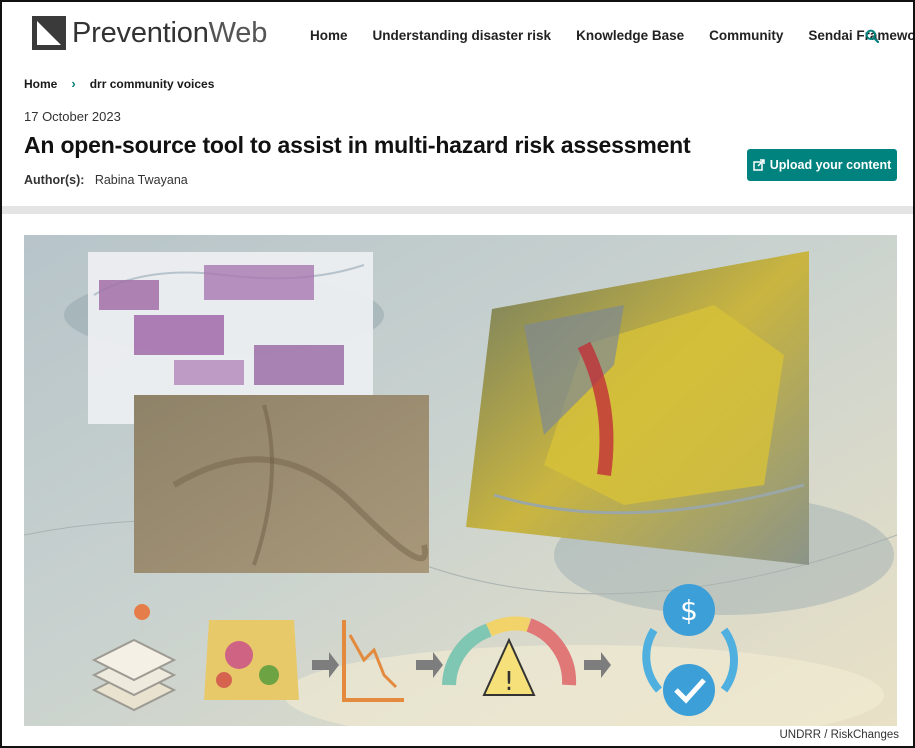  I want to click on check-icon, so click(689, 690).